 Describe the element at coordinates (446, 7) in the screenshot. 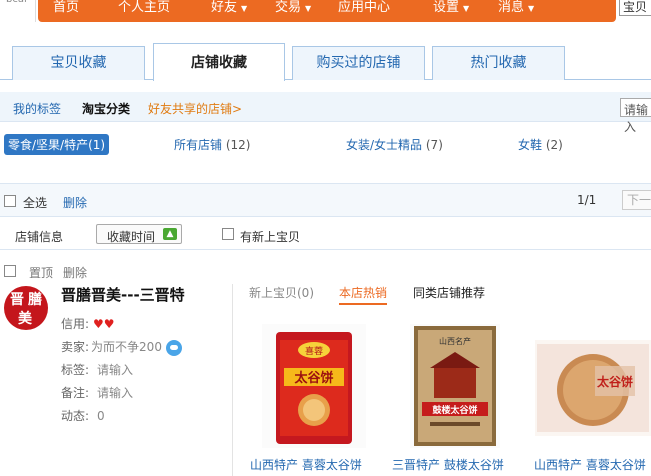

I see `nav-settings-label: 设置` at that location.